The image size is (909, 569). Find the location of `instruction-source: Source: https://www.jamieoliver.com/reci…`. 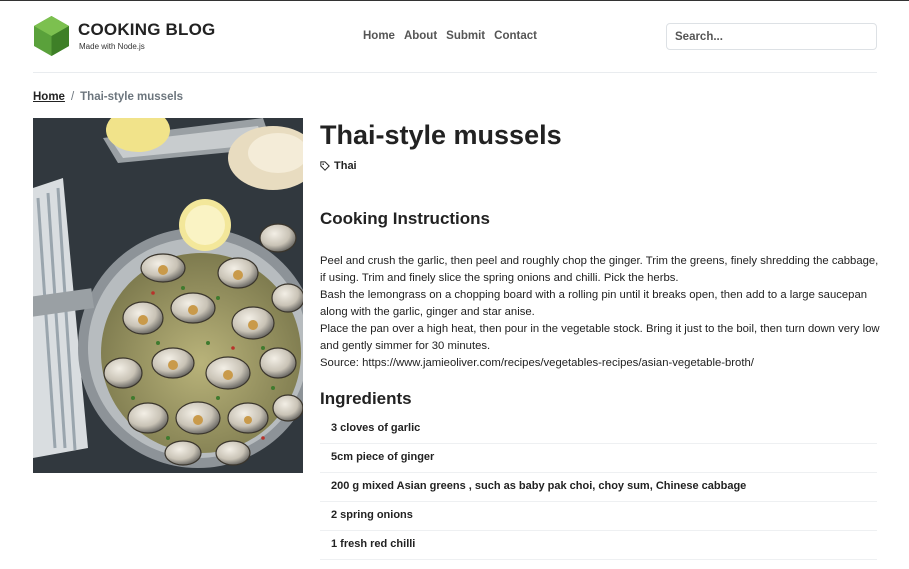

instruction-source: Source: https://www.jamieoliver.com/reci… is located at coordinates (537, 363).